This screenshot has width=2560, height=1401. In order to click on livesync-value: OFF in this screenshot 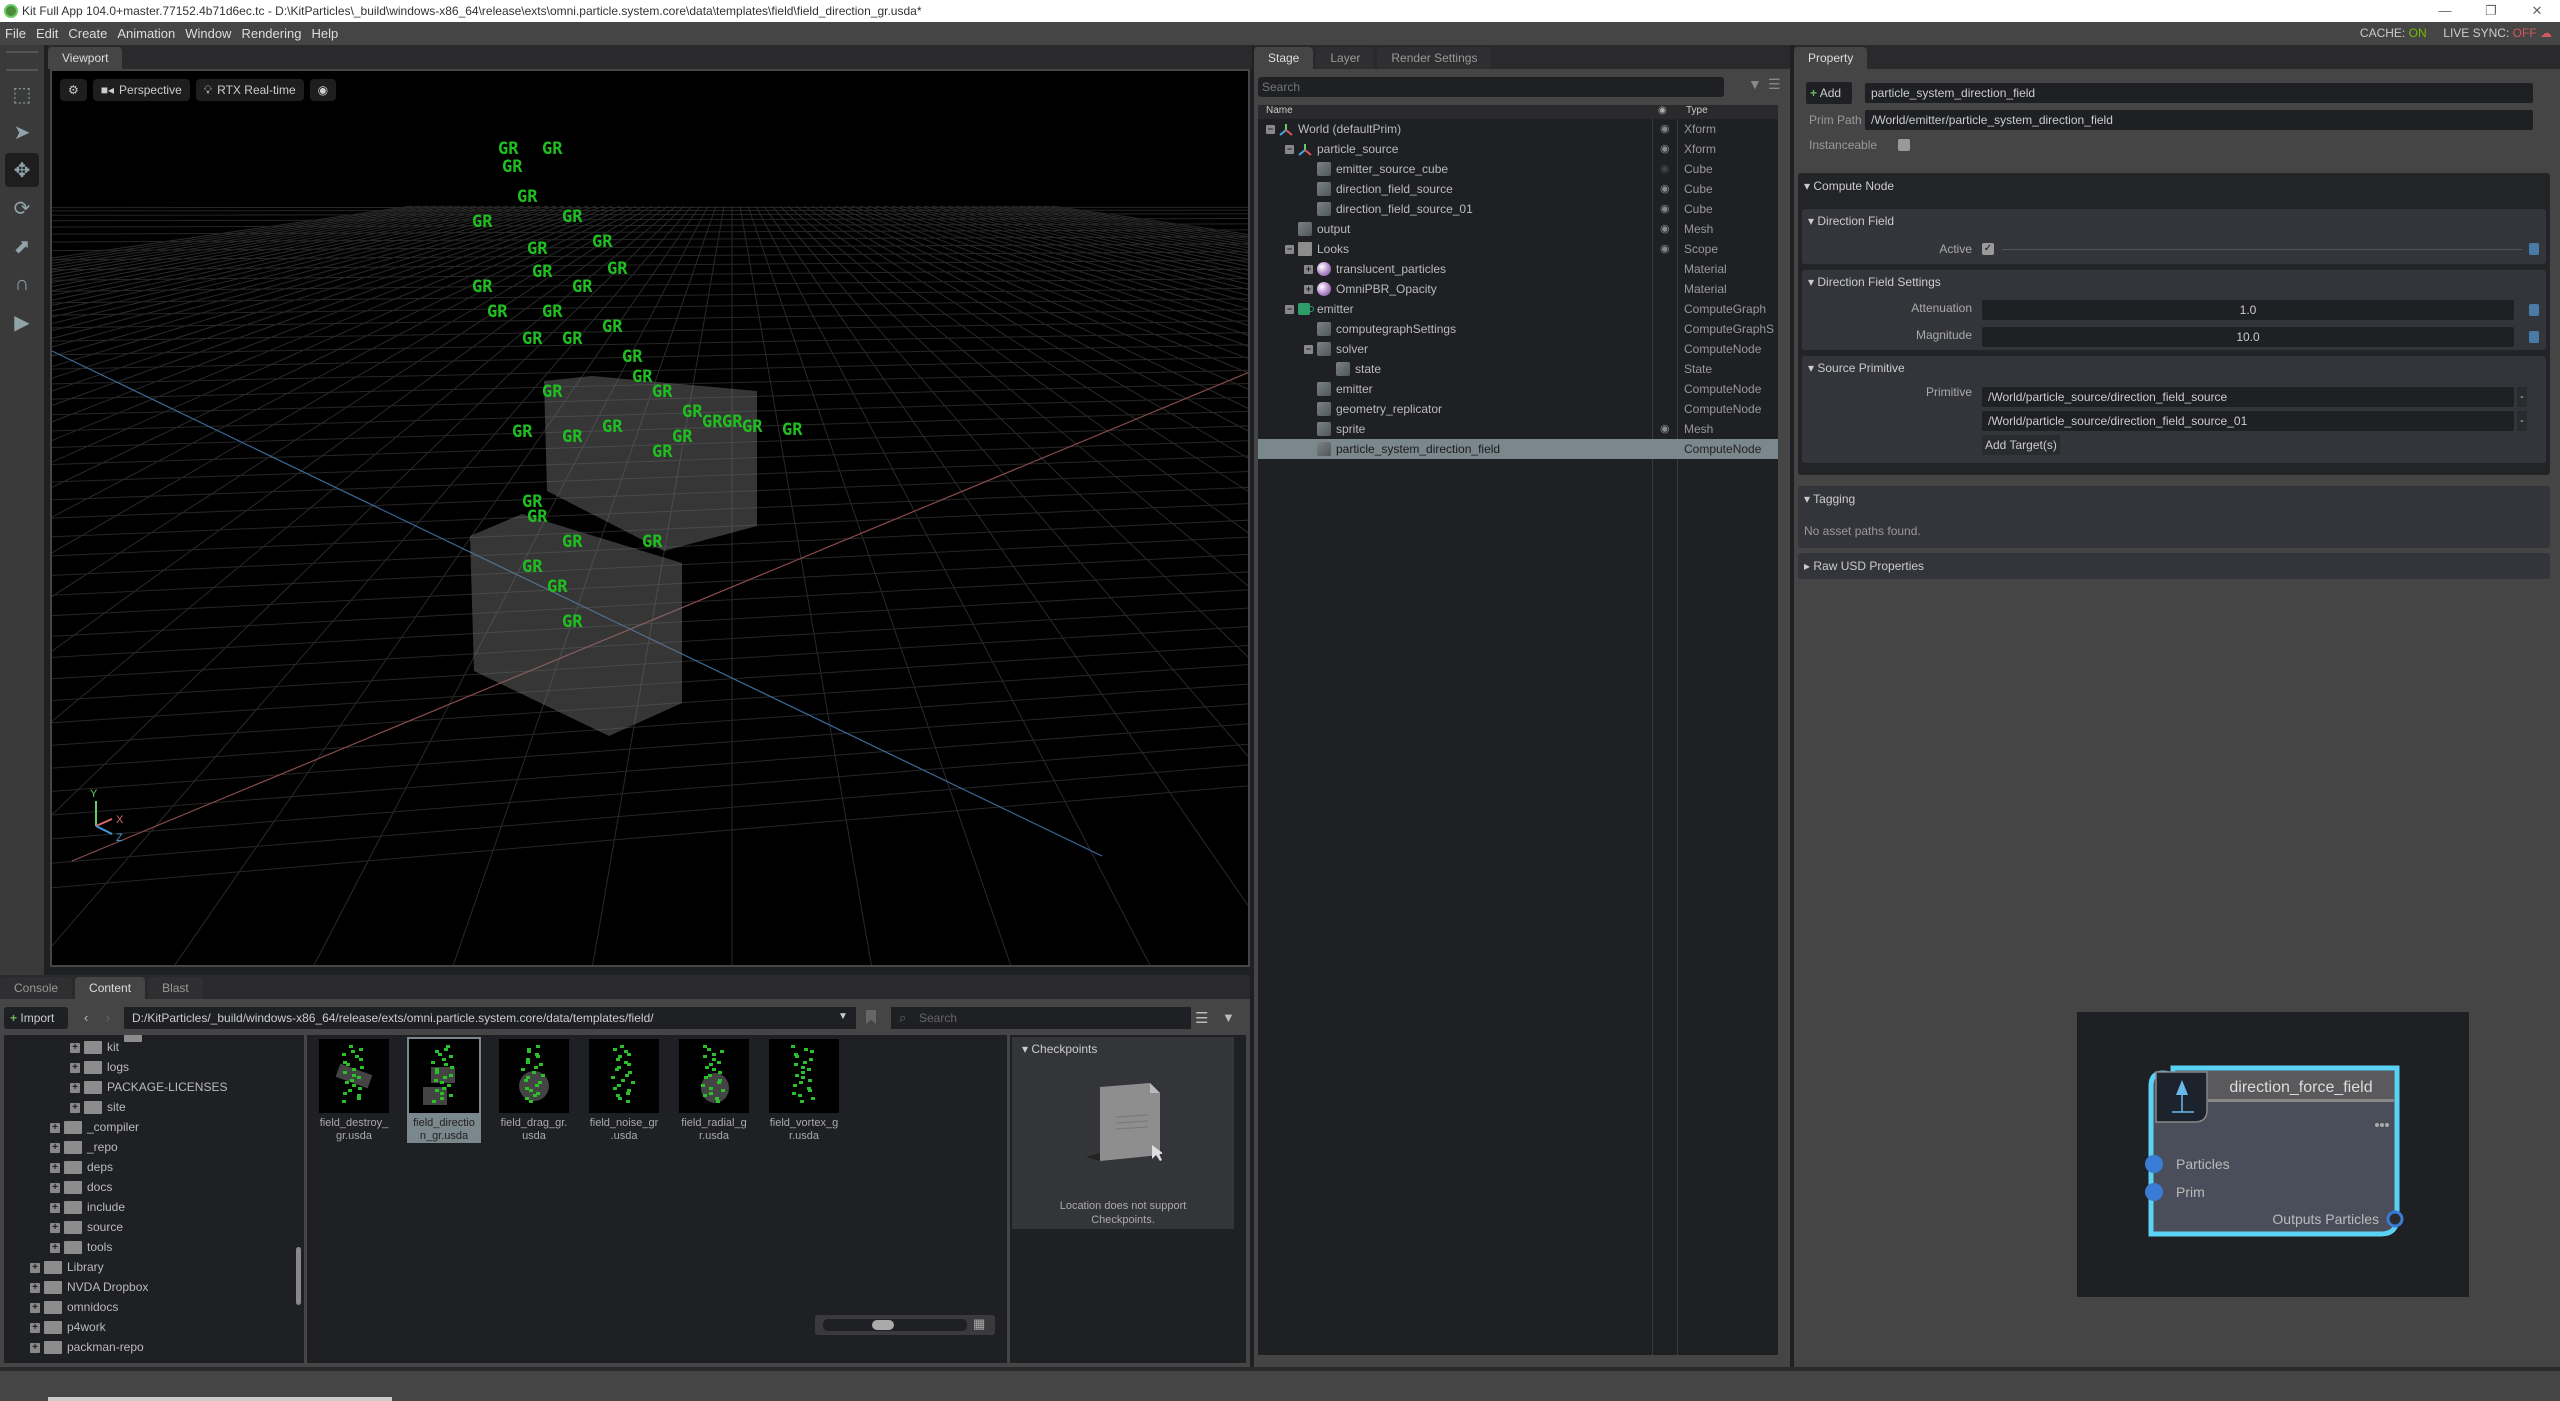, I will do `click(2525, 33)`.